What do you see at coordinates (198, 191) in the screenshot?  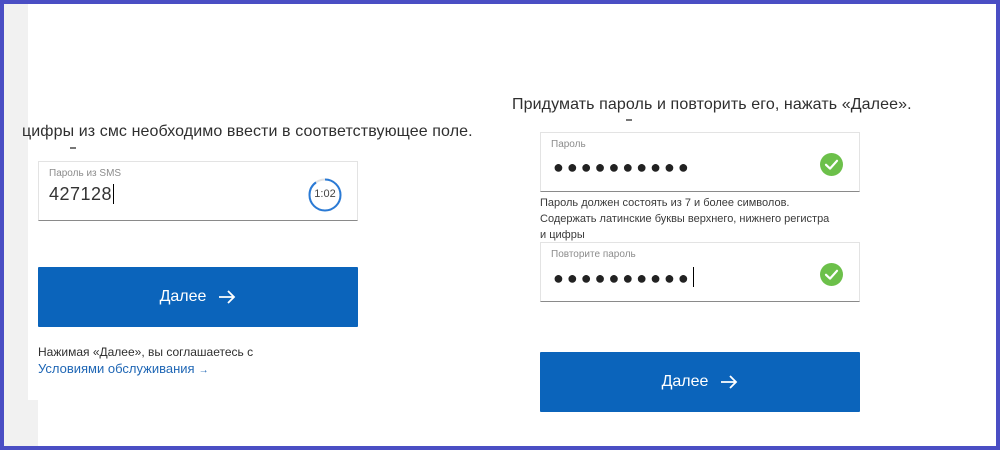 I see `sms-code-field: Пароль из SMS 427128 1:02` at bounding box center [198, 191].